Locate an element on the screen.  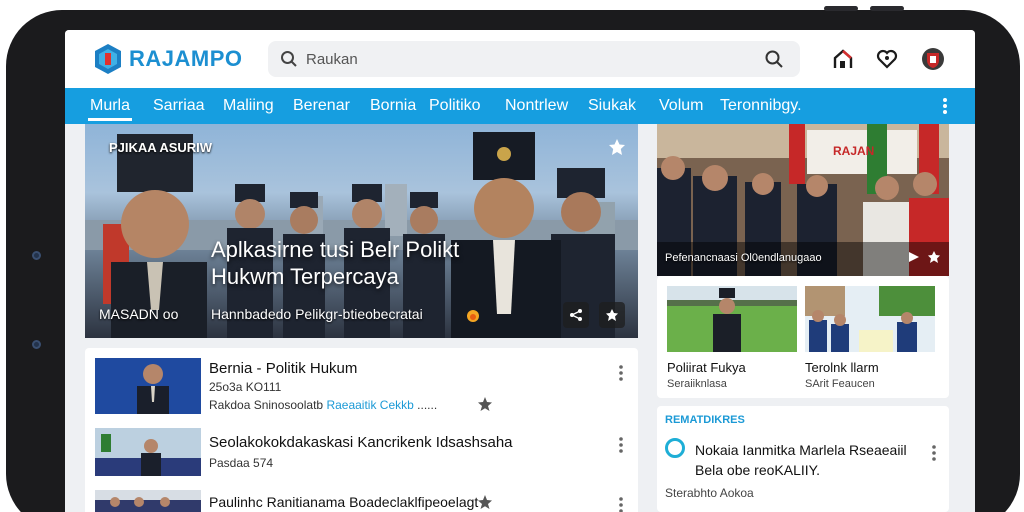
mini-card-title: Poliirat Fukya is located at coordinates (706, 367).